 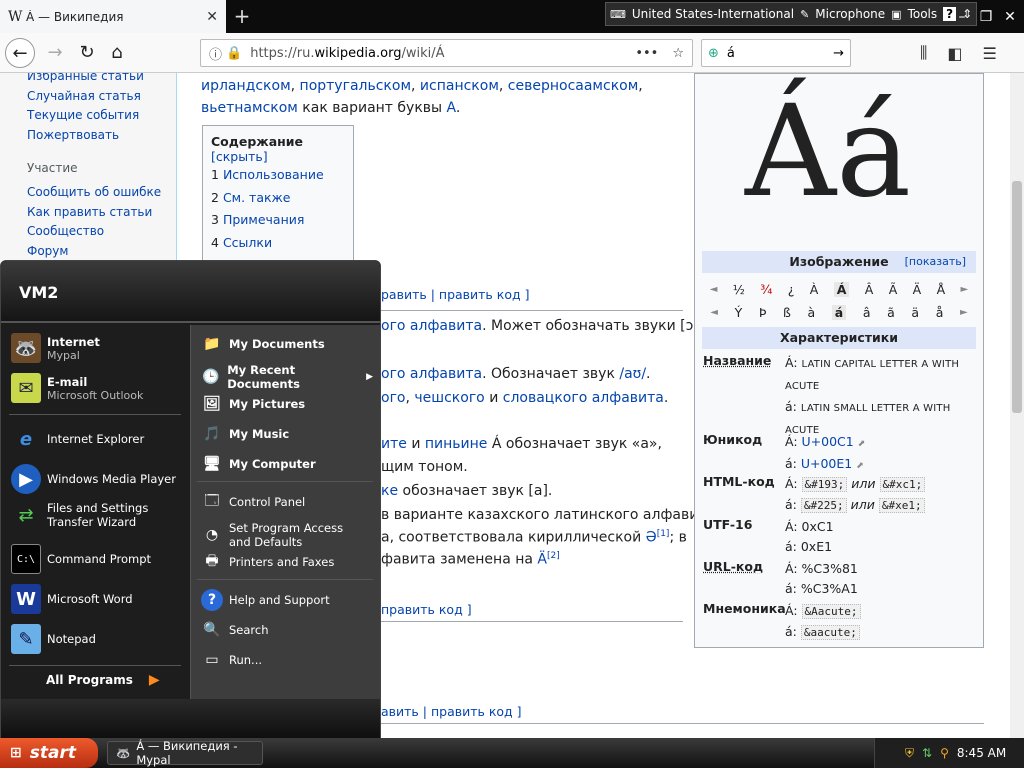 What do you see at coordinates (678, 53) in the screenshot?
I see `bookmark-star-icon: ☆` at bounding box center [678, 53].